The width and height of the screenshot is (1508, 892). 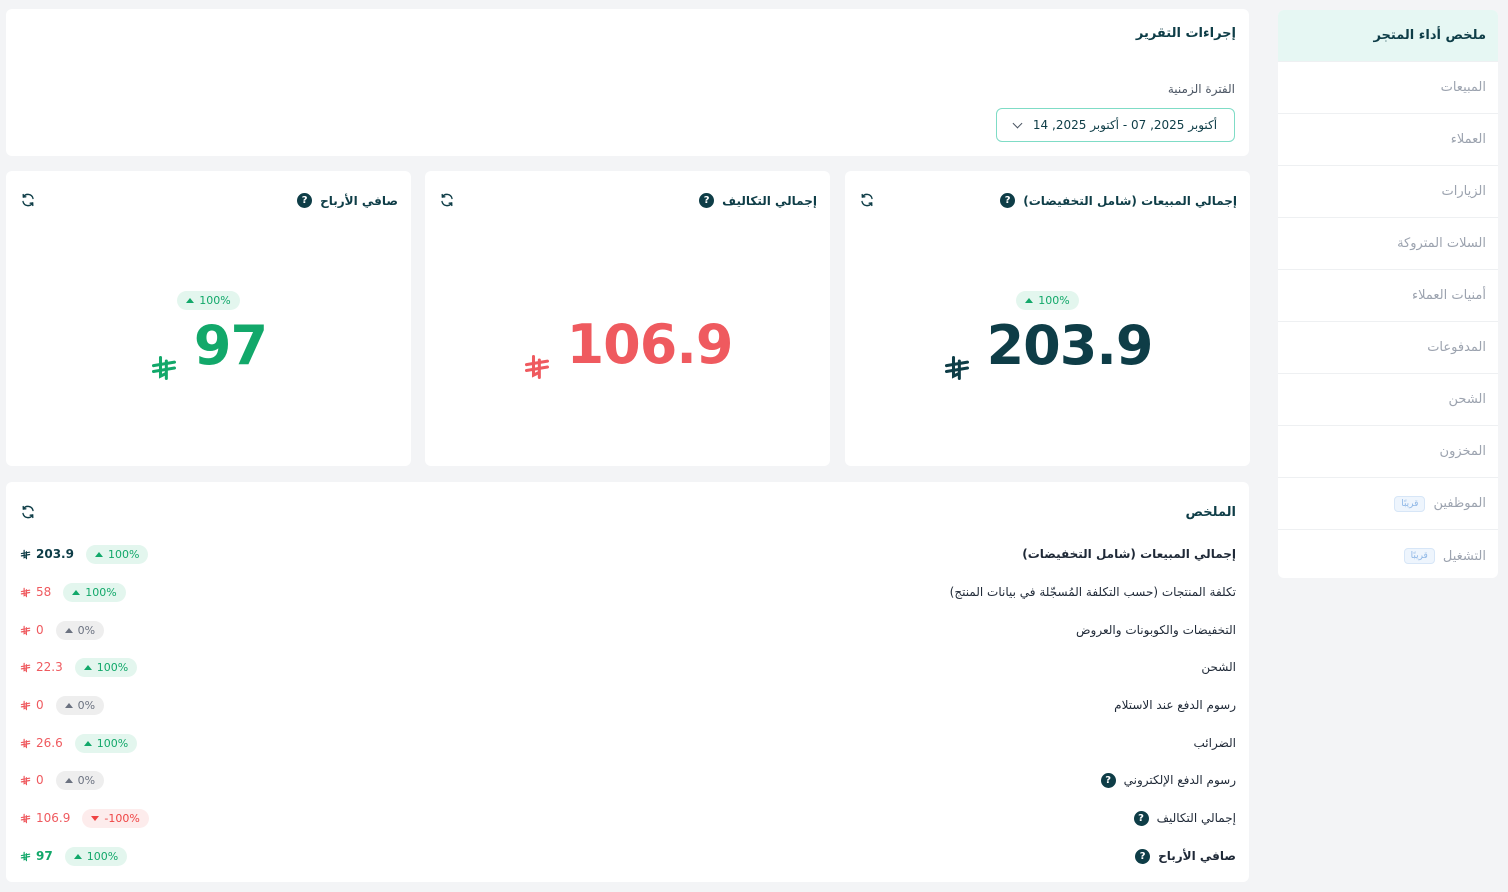 What do you see at coordinates (35, 592) in the screenshot?
I see `row-amount: 58` at bounding box center [35, 592].